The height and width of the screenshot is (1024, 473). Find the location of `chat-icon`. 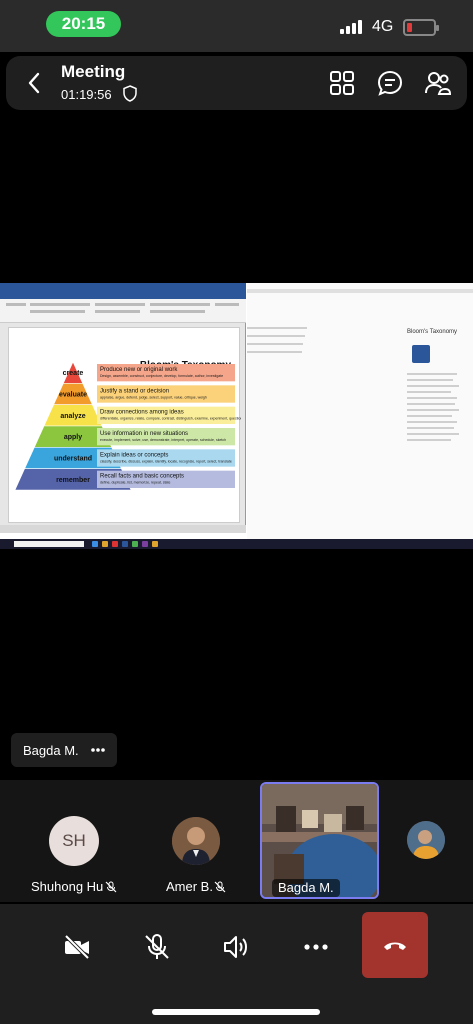

chat-icon is located at coordinates (390, 83).